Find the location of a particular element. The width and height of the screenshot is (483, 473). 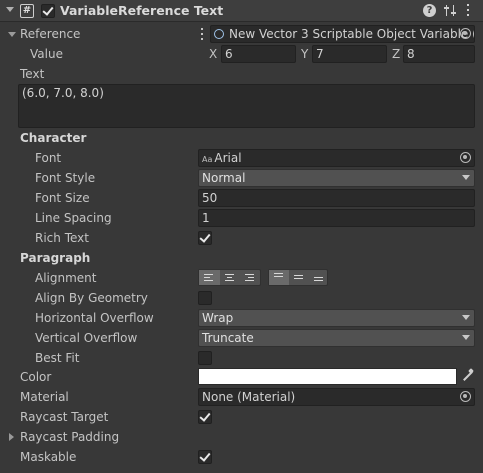

font-label: Font is located at coordinates (48, 158).